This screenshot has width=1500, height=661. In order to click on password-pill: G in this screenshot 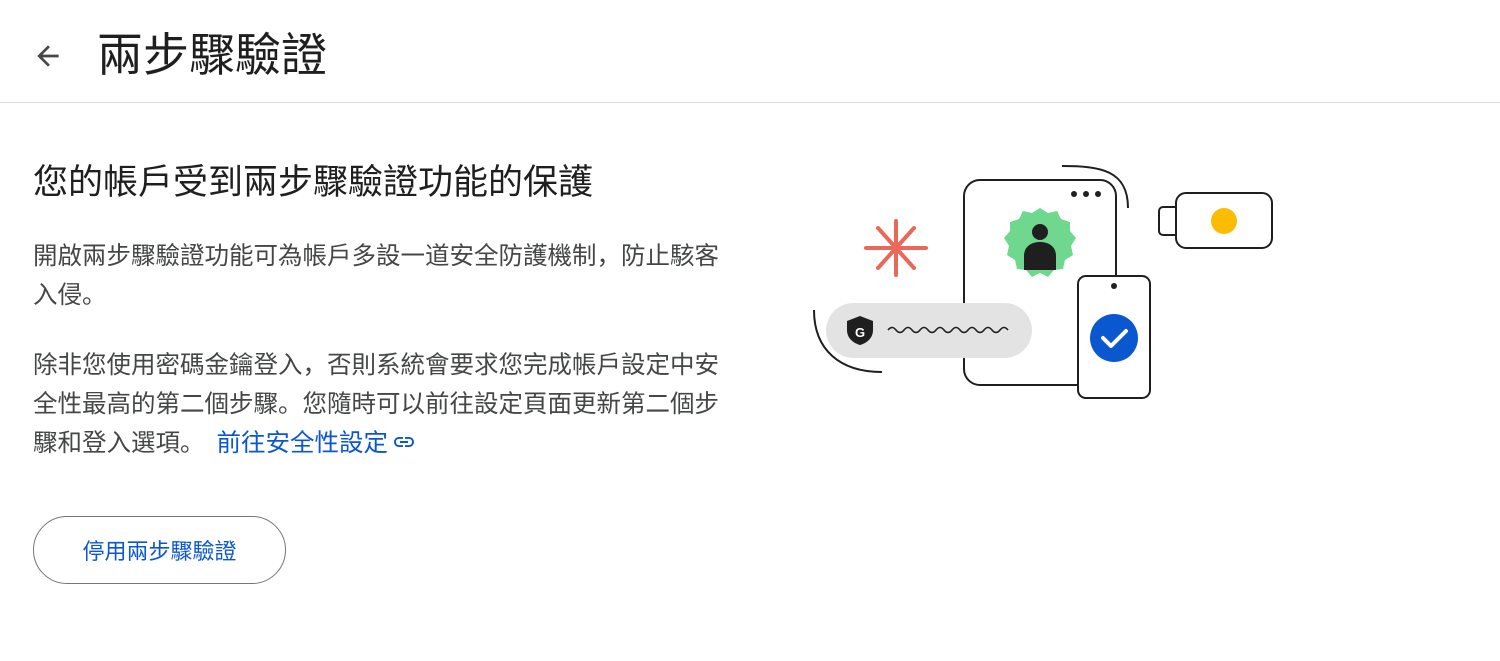, I will do `click(929, 330)`.